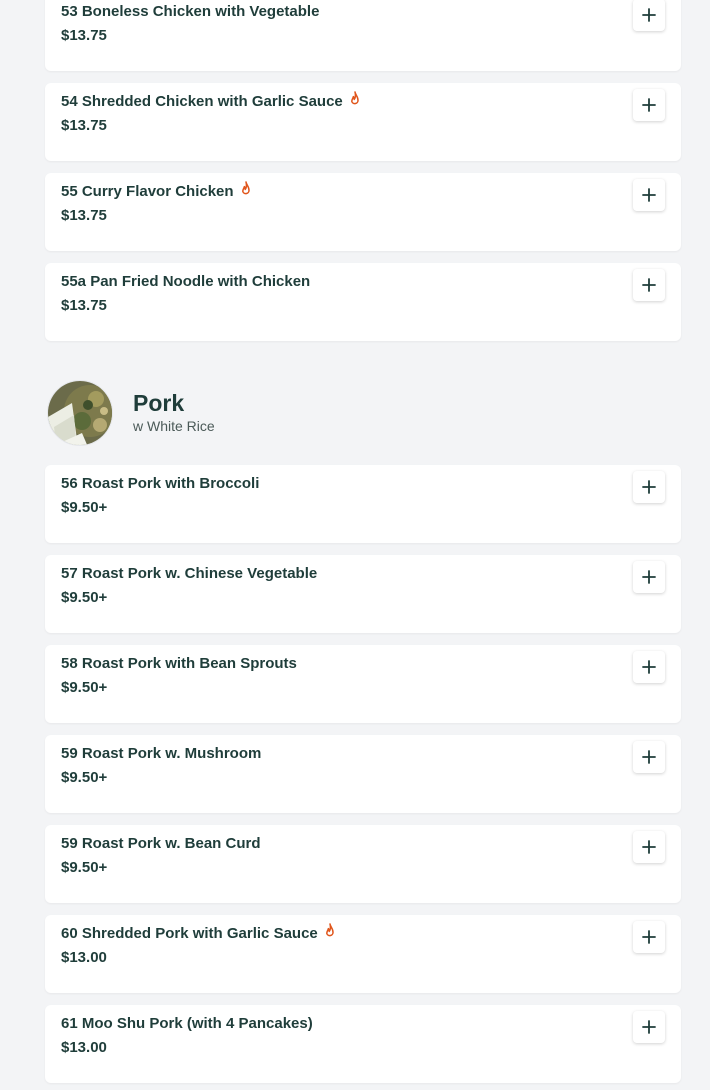  I want to click on menu-item-card: 61 Moo Shu Pork (with 4 Pancakes) $13.00, so click(363, 1044).